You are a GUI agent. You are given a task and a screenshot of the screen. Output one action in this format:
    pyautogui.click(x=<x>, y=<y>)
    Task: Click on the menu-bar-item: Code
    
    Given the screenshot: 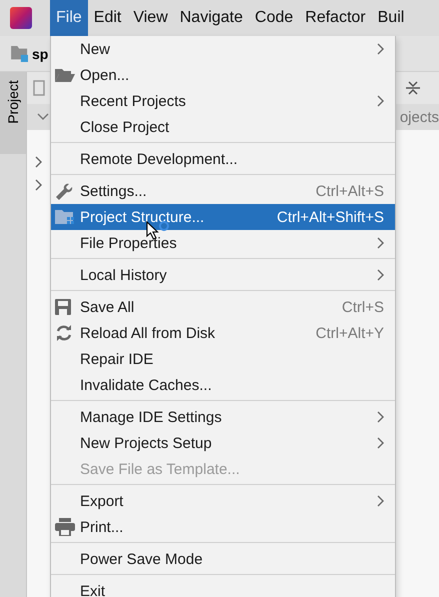 What is the action you would take?
    pyautogui.click(x=274, y=18)
    